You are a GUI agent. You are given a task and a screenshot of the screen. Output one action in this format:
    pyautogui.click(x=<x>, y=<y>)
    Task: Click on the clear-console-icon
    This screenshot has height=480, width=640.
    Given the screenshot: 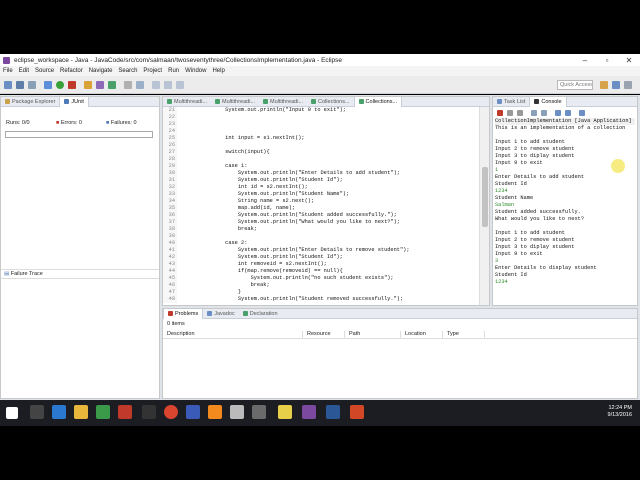 What is the action you would take?
    pyautogui.click(x=534, y=113)
    